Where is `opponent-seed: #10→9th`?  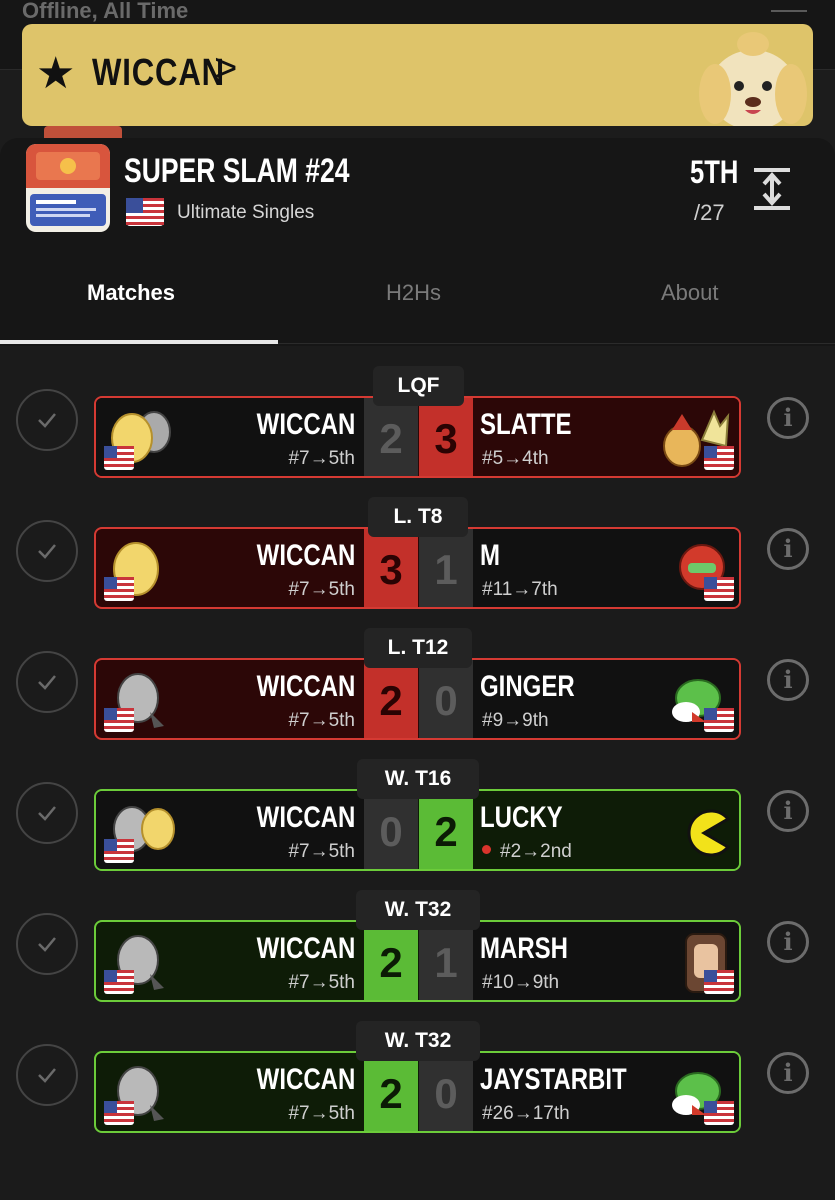 opponent-seed: #10→9th is located at coordinates (521, 982).